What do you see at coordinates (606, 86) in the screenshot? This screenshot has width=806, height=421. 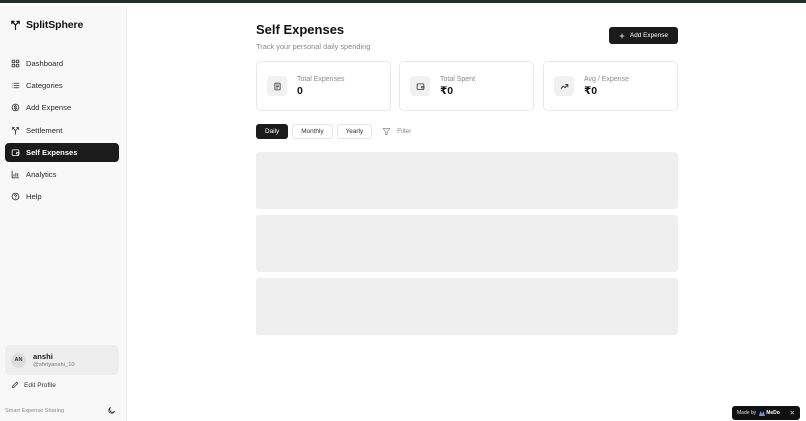 I see `stat-text: Avg / Expense ₹0` at bounding box center [606, 86].